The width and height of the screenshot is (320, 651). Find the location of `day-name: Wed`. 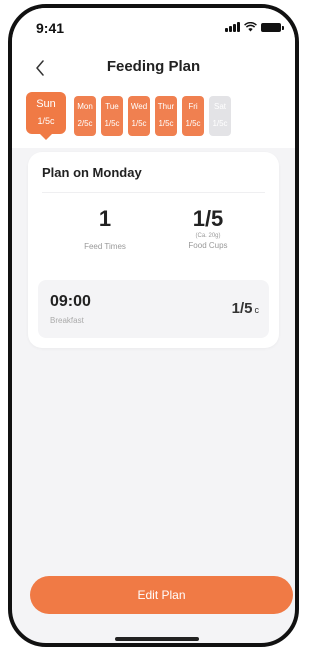

day-name: Wed is located at coordinates (139, 106).